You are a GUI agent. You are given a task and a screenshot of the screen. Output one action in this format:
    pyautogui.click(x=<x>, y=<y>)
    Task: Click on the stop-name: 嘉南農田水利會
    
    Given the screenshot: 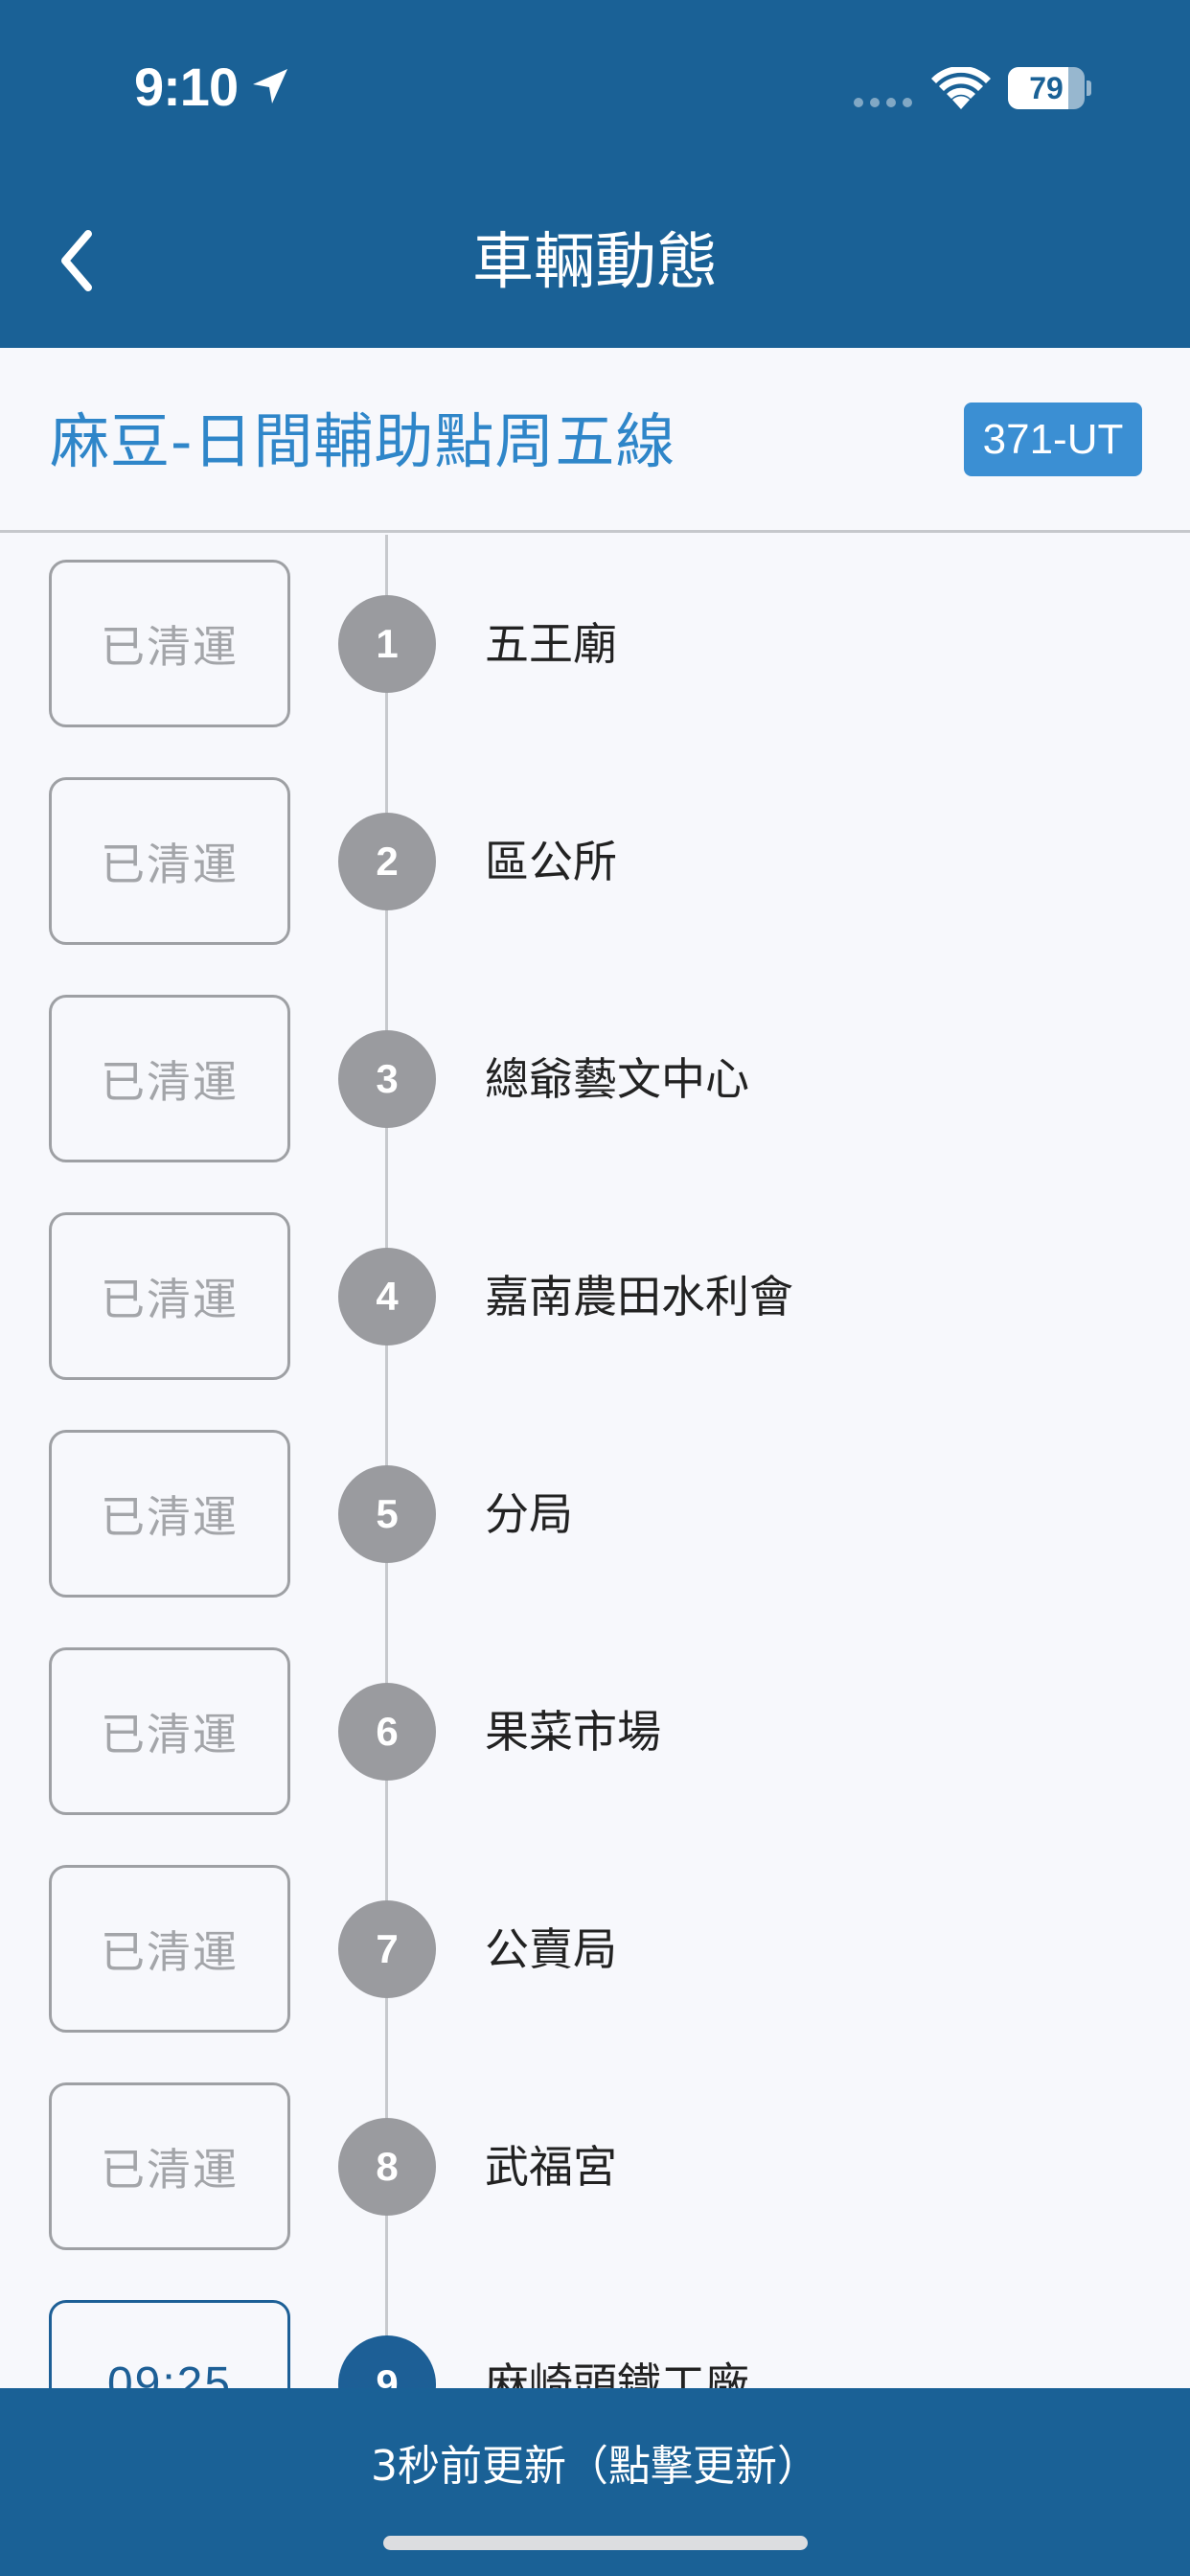 What is the action you would take?
    pyautogui.click(x=639, y=1296)
    